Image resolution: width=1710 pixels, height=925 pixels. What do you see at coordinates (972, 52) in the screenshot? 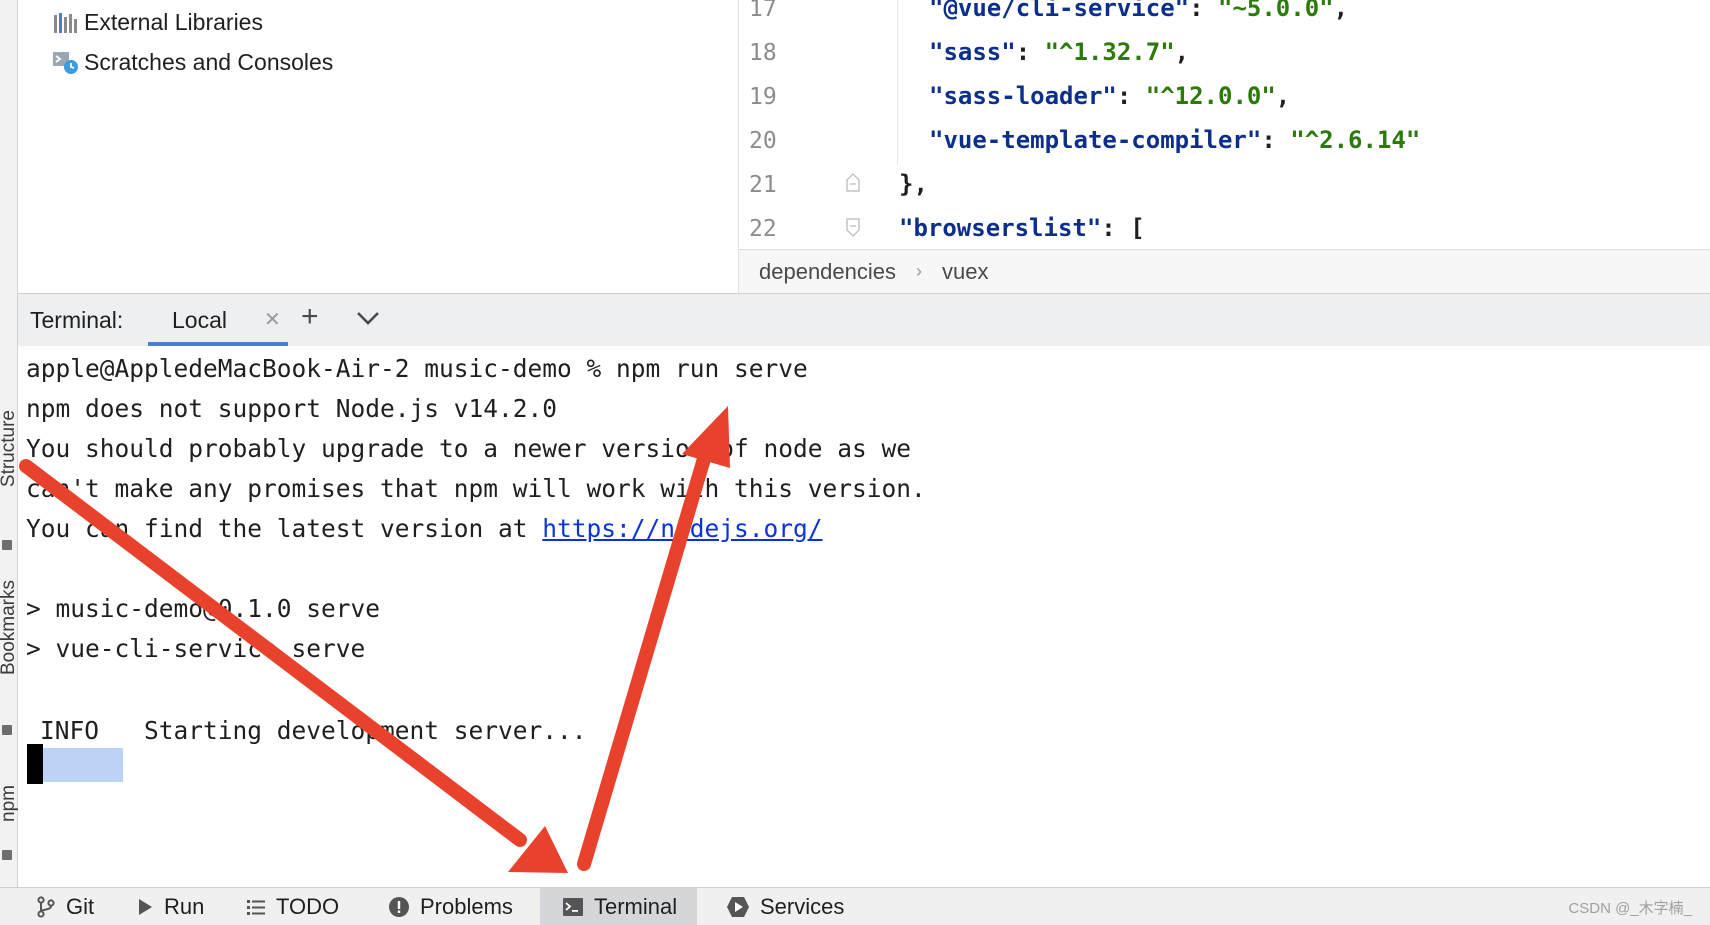
I see `json-key: "sass"` at bounding box center [972, 52].